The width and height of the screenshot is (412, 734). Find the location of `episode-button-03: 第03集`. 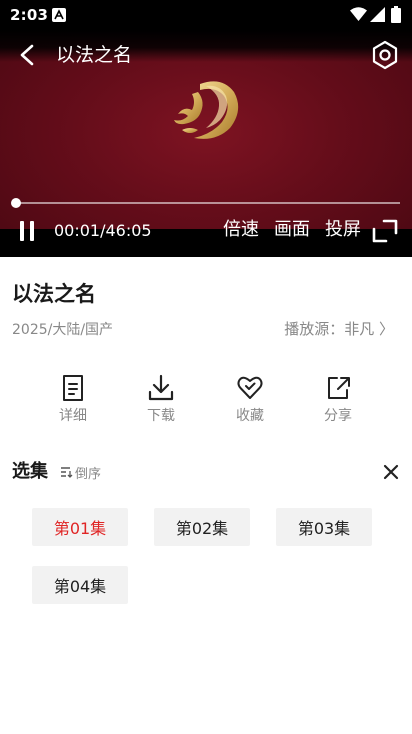

episode-button-03: 第03集 is located at coordinates (324, 527).